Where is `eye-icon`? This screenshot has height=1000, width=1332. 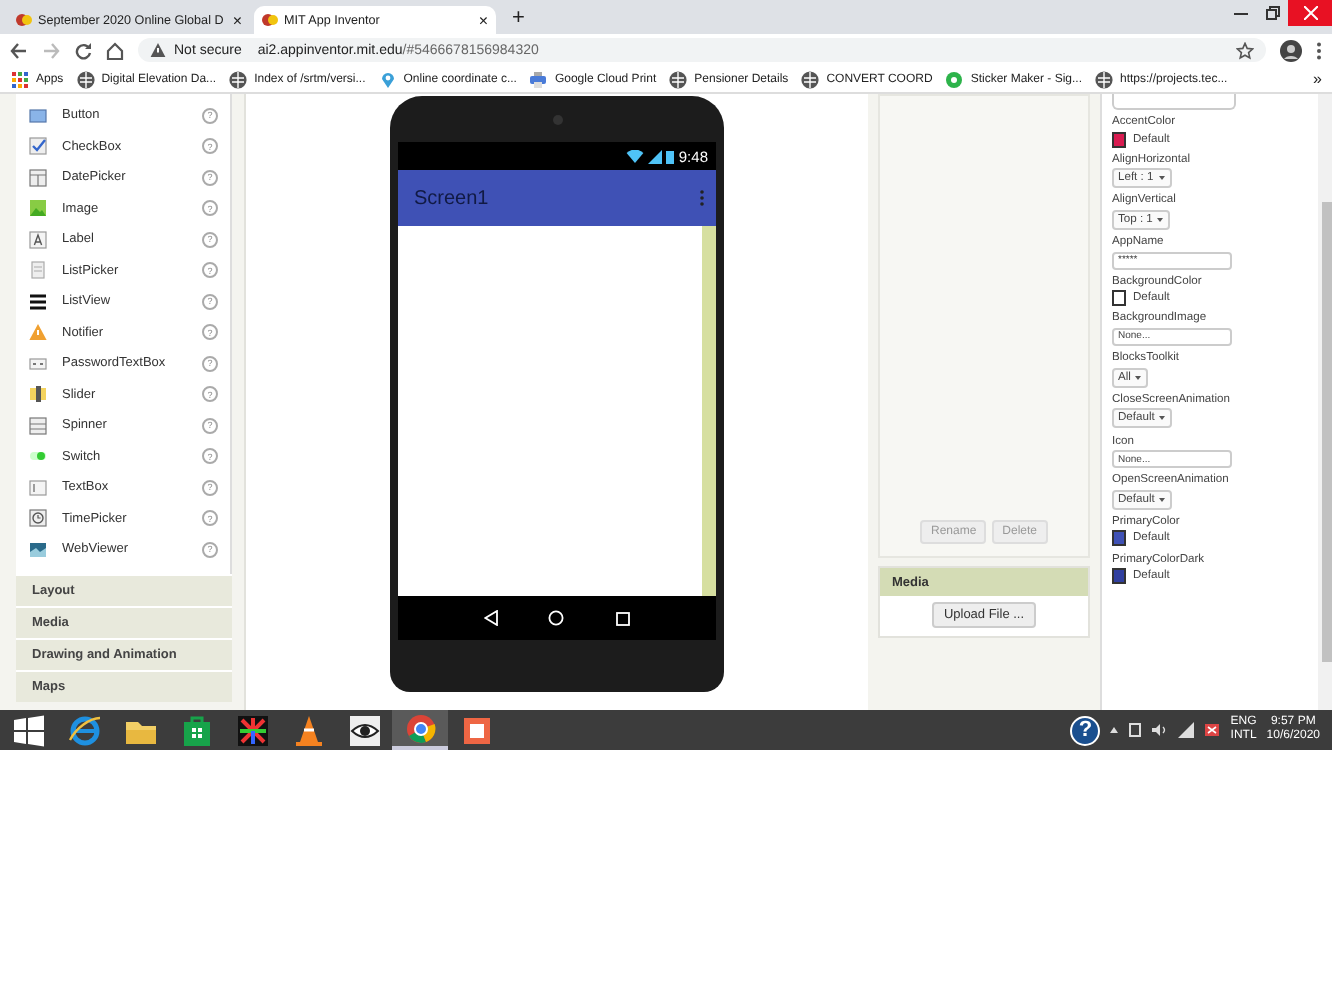
eye-icon is located at coordinates (364, 730).